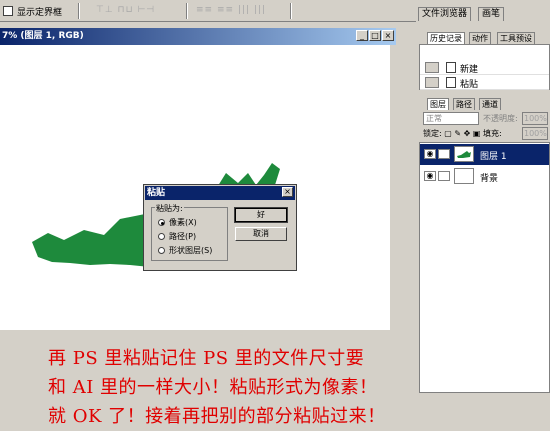 Image resolution: width=550 pixels, height=431 pixels. Describe the element at coordinates (40, 13) in the screenshot. I see `show-bounds-label: 显示定界框` at that location.